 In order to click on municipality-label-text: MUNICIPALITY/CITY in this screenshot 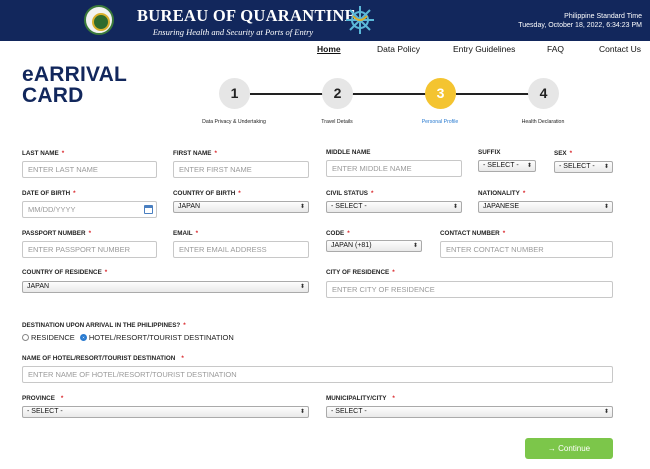, I will do `click(356, 398)`.